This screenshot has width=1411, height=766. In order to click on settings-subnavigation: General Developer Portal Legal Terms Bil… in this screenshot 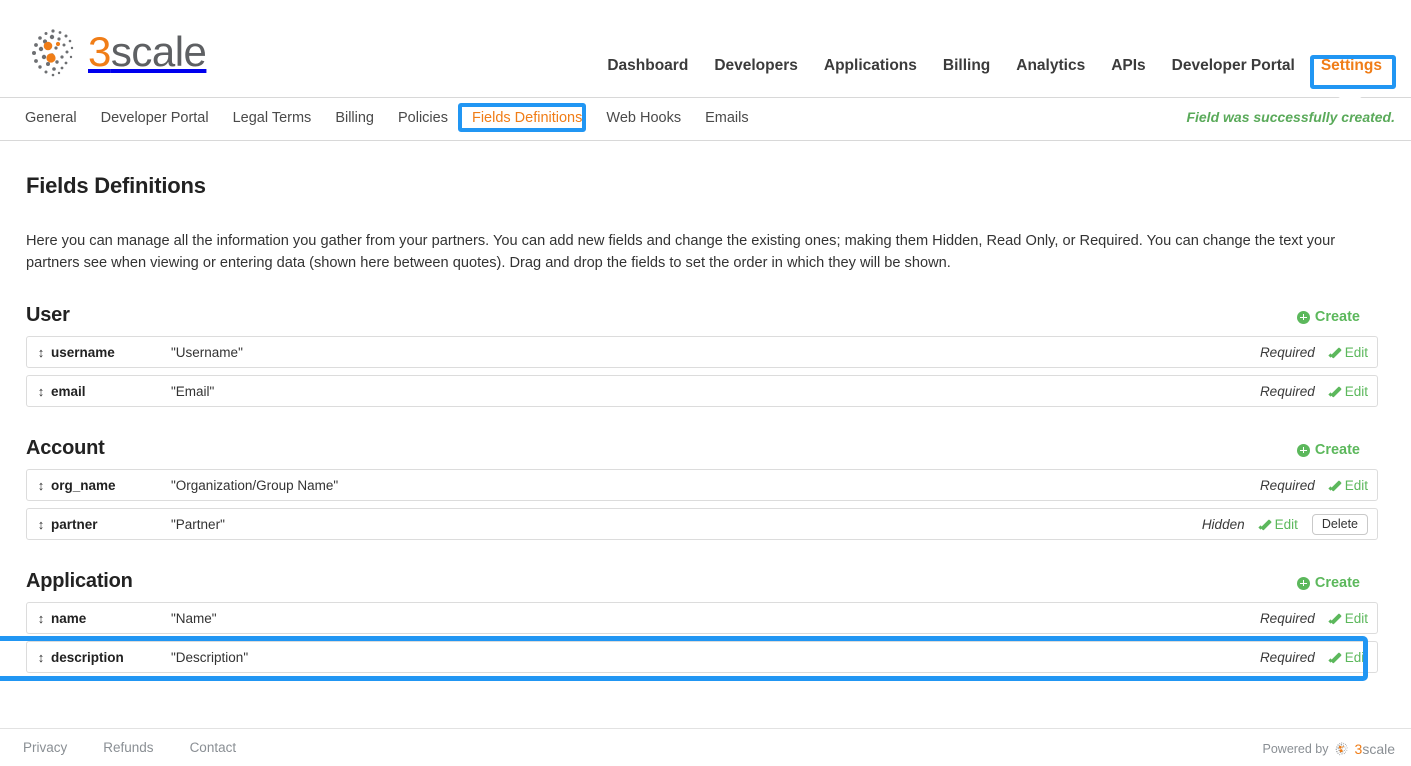, I will do `click(705, 115)`.